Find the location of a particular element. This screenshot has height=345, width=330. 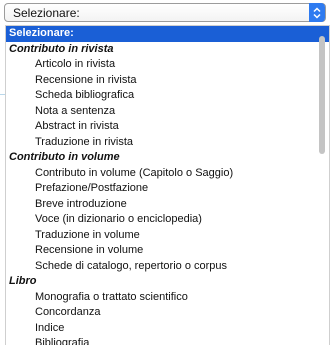

dropdown-scrollbar is located at coordinates (322, 187).